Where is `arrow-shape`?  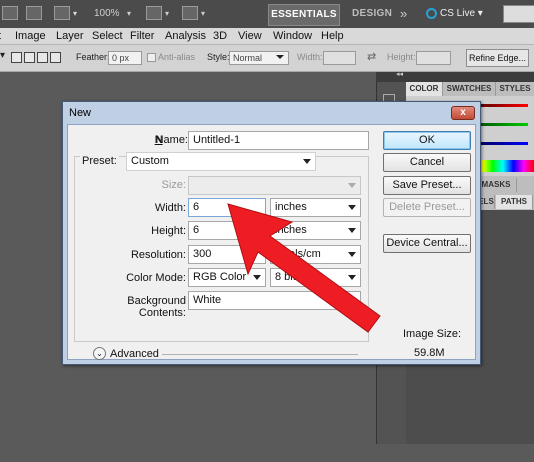 arrow-shape is located at coordinates (304, 268).